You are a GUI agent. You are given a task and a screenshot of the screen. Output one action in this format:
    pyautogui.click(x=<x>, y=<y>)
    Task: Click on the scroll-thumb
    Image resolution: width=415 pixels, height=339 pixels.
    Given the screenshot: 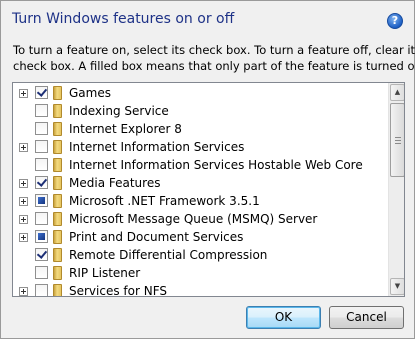 What is the action you would take?
    pyautogui.click(x=397, y=140)
    